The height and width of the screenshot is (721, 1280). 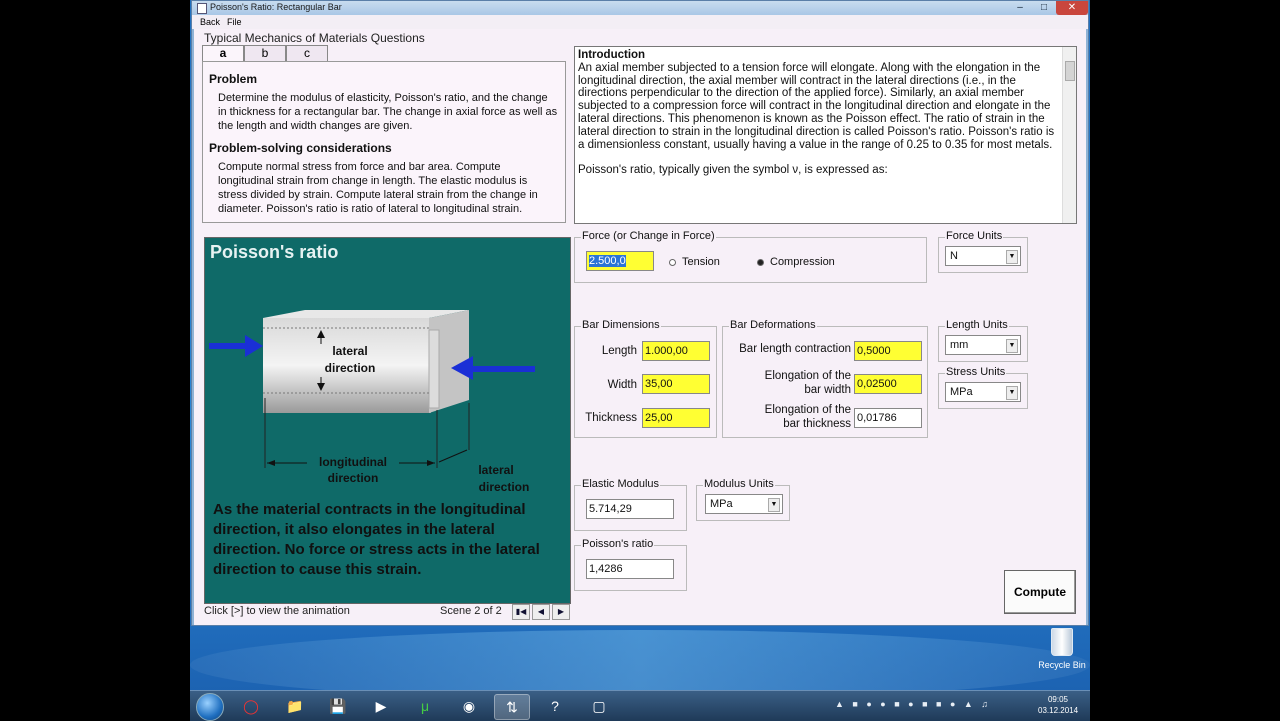 I want to click on longitudinal-arrowhead-right, so click(x=431, y=463).